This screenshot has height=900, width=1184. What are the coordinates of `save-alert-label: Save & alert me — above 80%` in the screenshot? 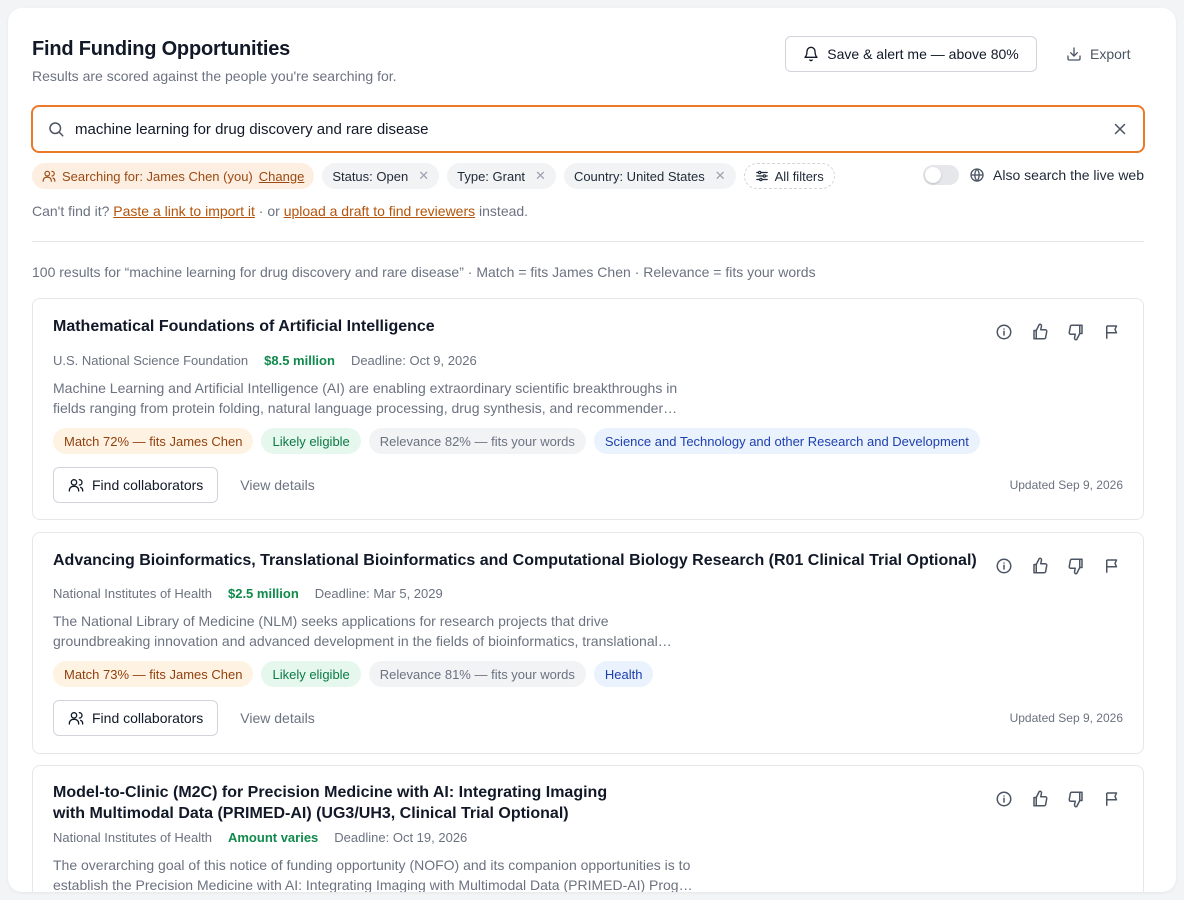 It's located at (923, 54).